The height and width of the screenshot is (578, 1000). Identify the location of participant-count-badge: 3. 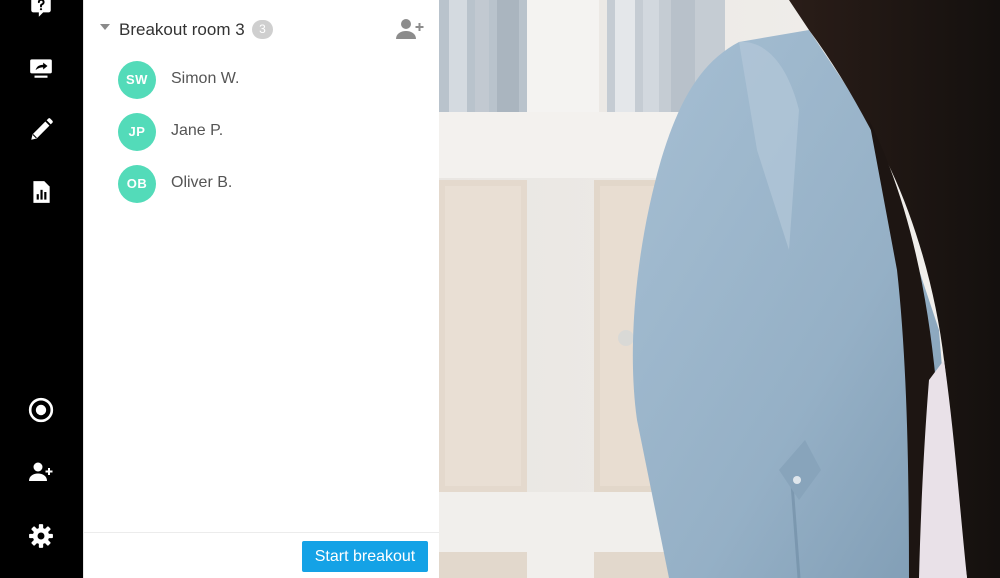
(262, 29).